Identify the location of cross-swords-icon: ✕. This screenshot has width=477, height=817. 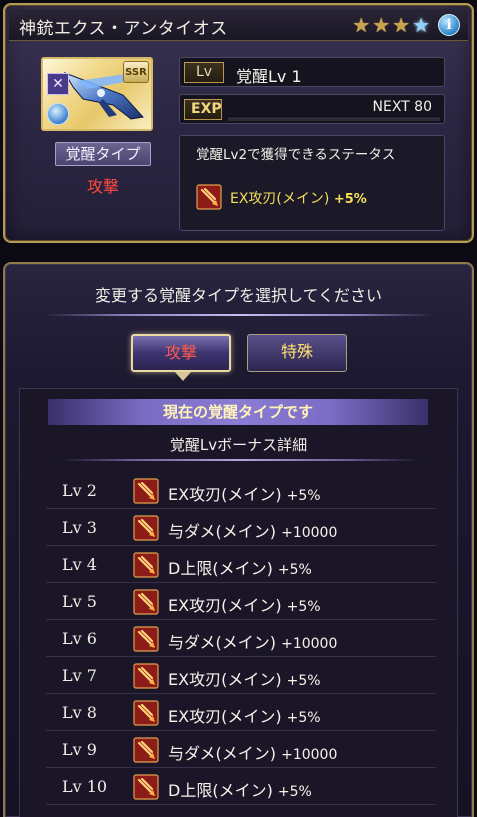
(58, 84).